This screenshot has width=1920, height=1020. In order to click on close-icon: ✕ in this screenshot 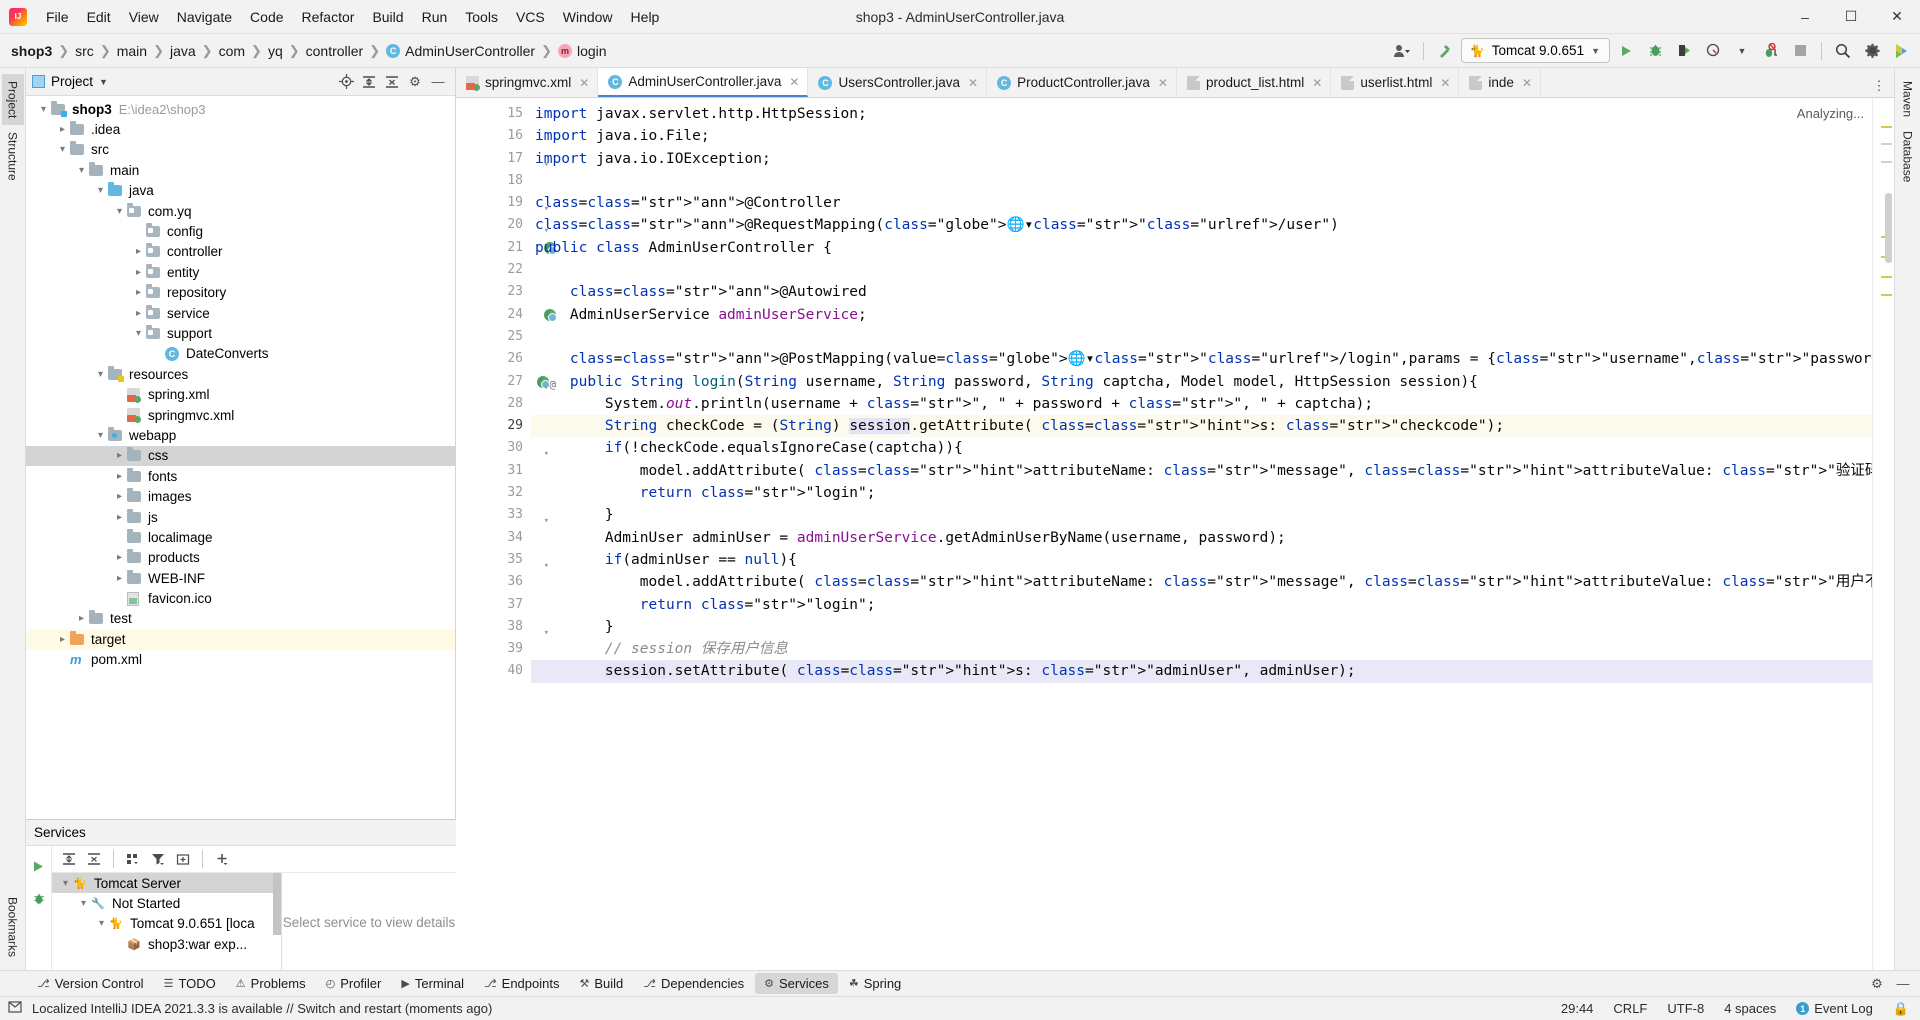, I will do `click(1527, 83)`.